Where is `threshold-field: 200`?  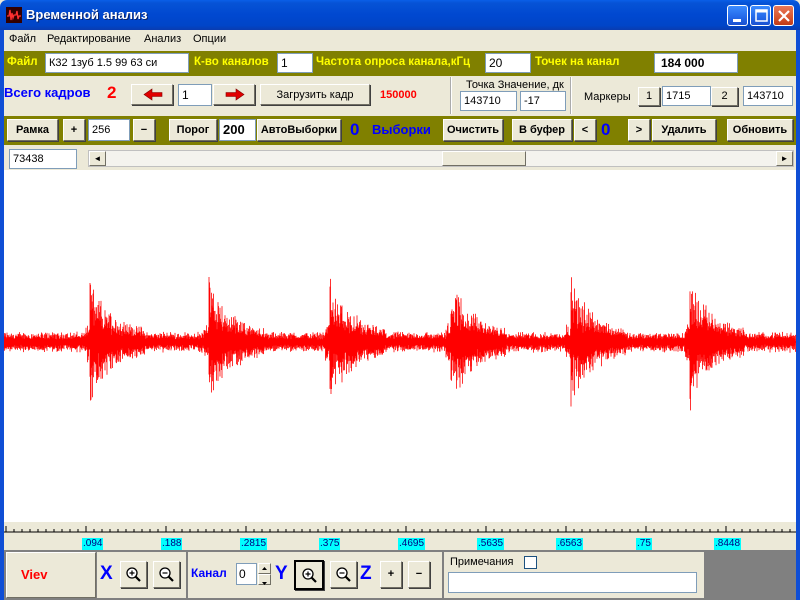 threshold-field: 200 is located at coordinates (237, 130).